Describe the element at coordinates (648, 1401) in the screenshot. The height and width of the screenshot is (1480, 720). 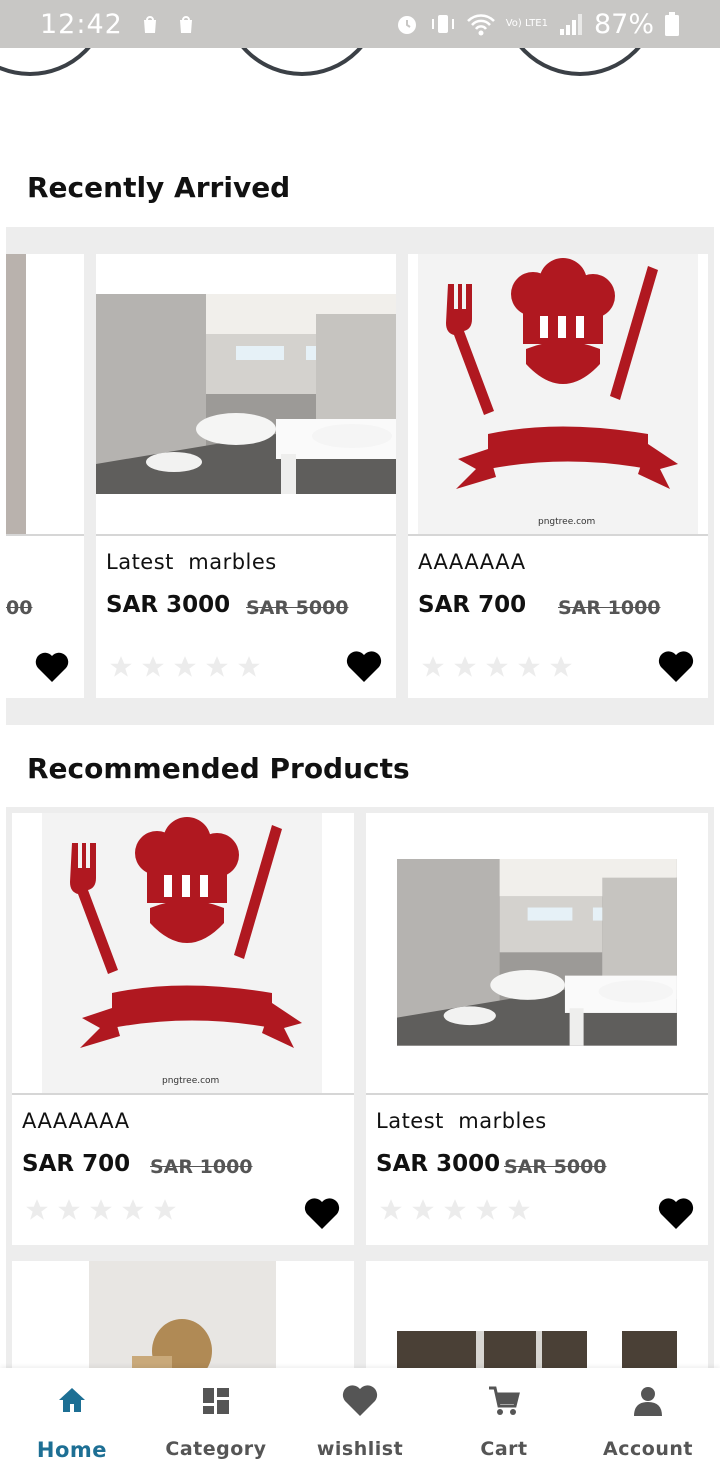
I see `account-icon` at that location.